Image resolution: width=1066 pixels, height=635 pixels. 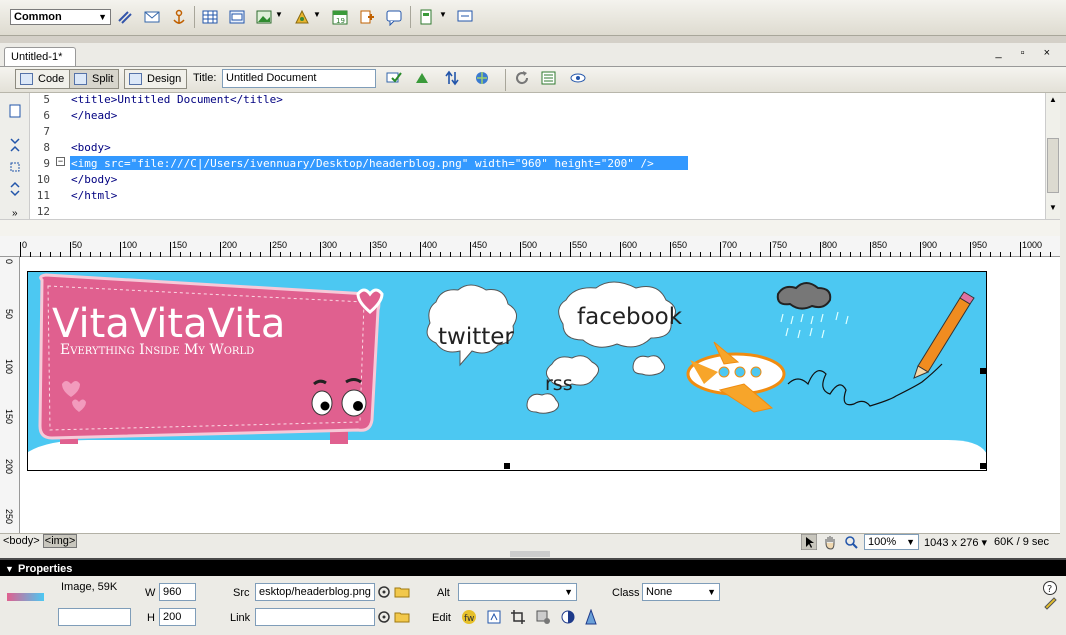 What do you see at coordinates (1026, 53) in the screenshot?
I see `window-controls: _ ▫ ×` at bounding box center [1026, 53].